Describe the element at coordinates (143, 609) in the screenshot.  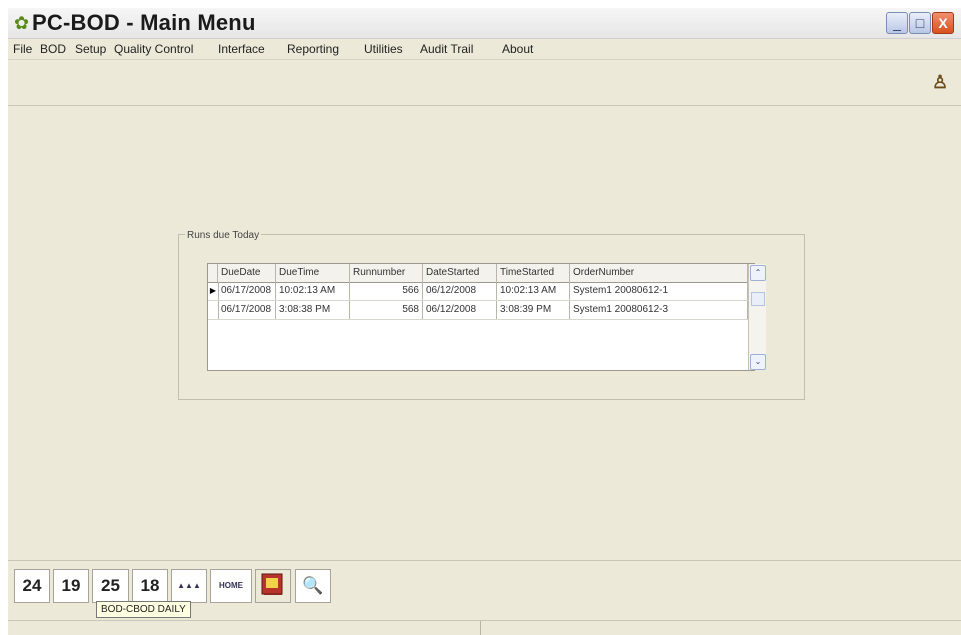
I see `tooltip: BOD-CBOD DAILY` at that location.